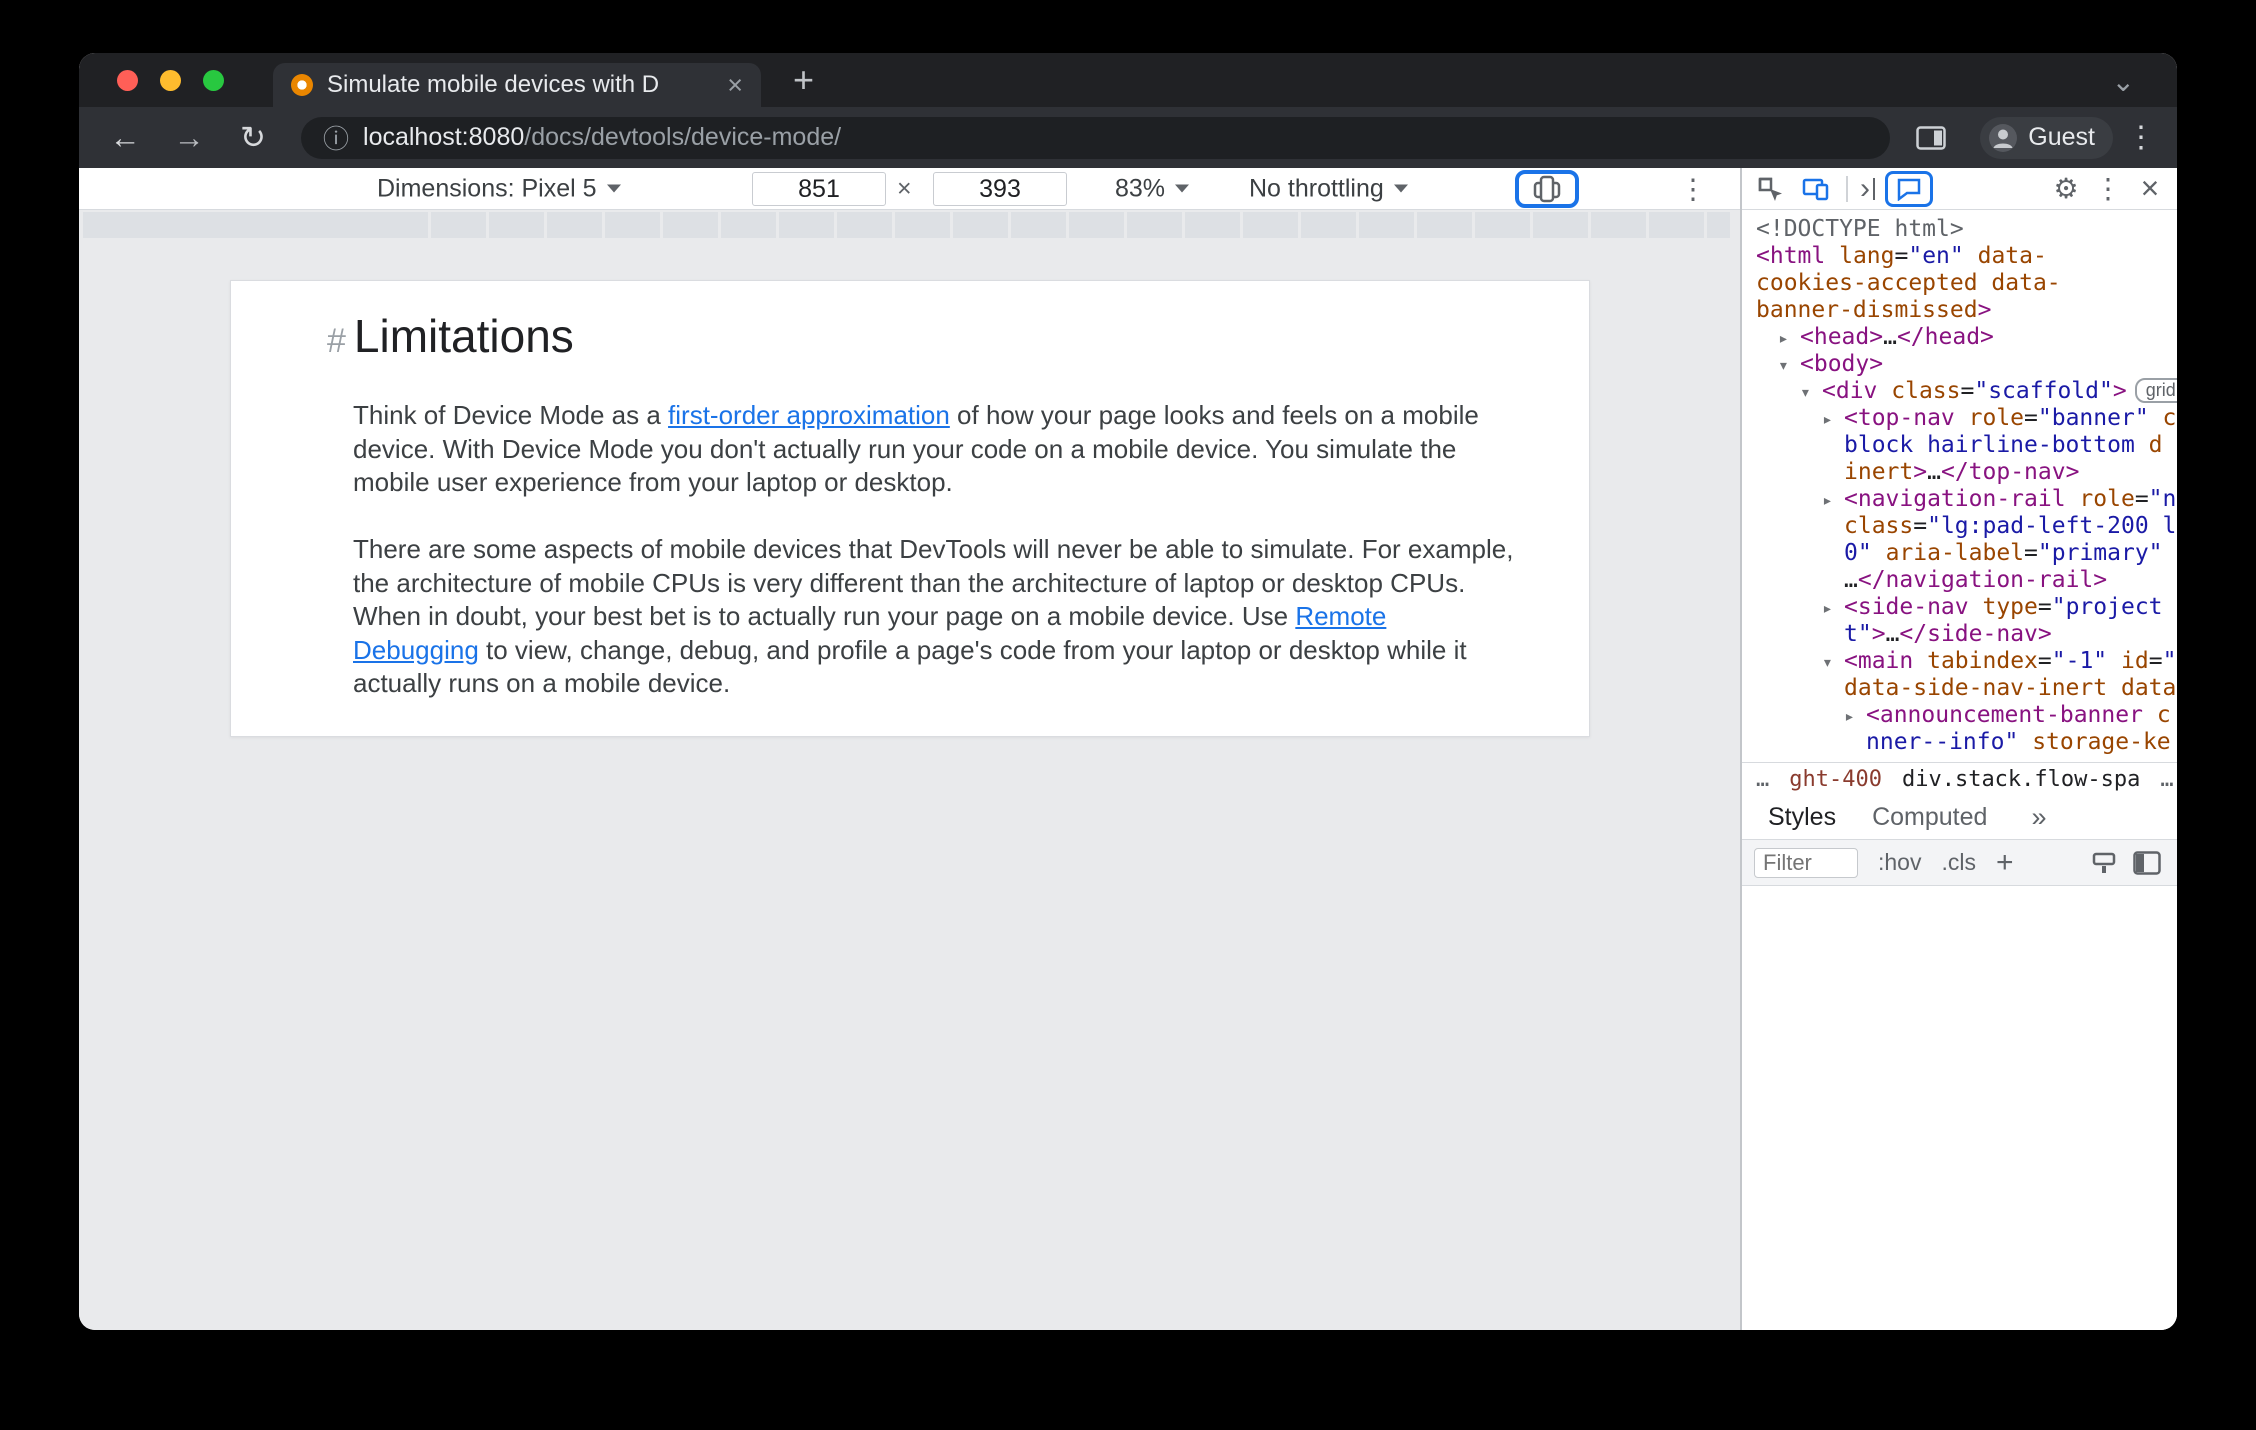 The image size is (2256, 1430). What do you see at coordinates (499, 188) in the screenshot?
I see `device-select: Dimensions: Pixel 5` at bounding box center [499, 188].